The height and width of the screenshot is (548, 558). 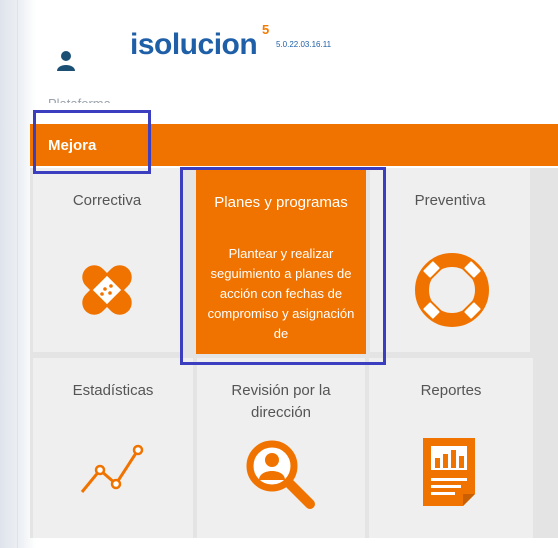 What do you see at coordinates (281, 401) in the screenshot?
I see `tile-label: Revisión por la dirección` at bounding box center [281, 401].